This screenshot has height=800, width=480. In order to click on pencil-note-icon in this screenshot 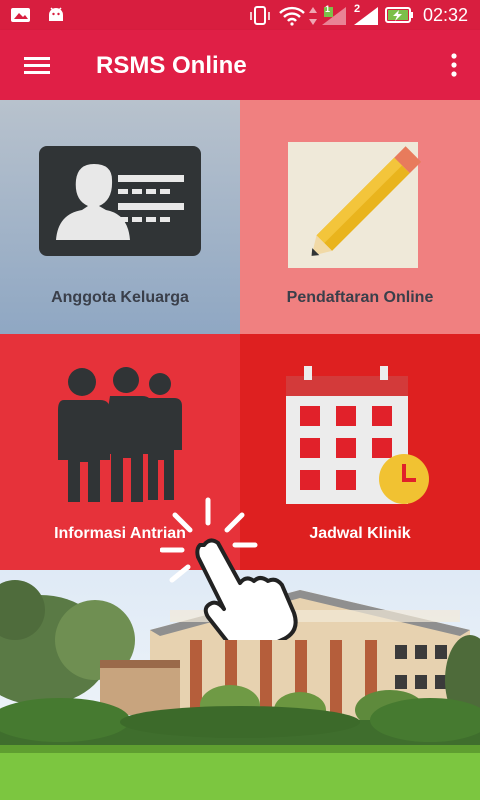, I will do `click(355, 205)`.